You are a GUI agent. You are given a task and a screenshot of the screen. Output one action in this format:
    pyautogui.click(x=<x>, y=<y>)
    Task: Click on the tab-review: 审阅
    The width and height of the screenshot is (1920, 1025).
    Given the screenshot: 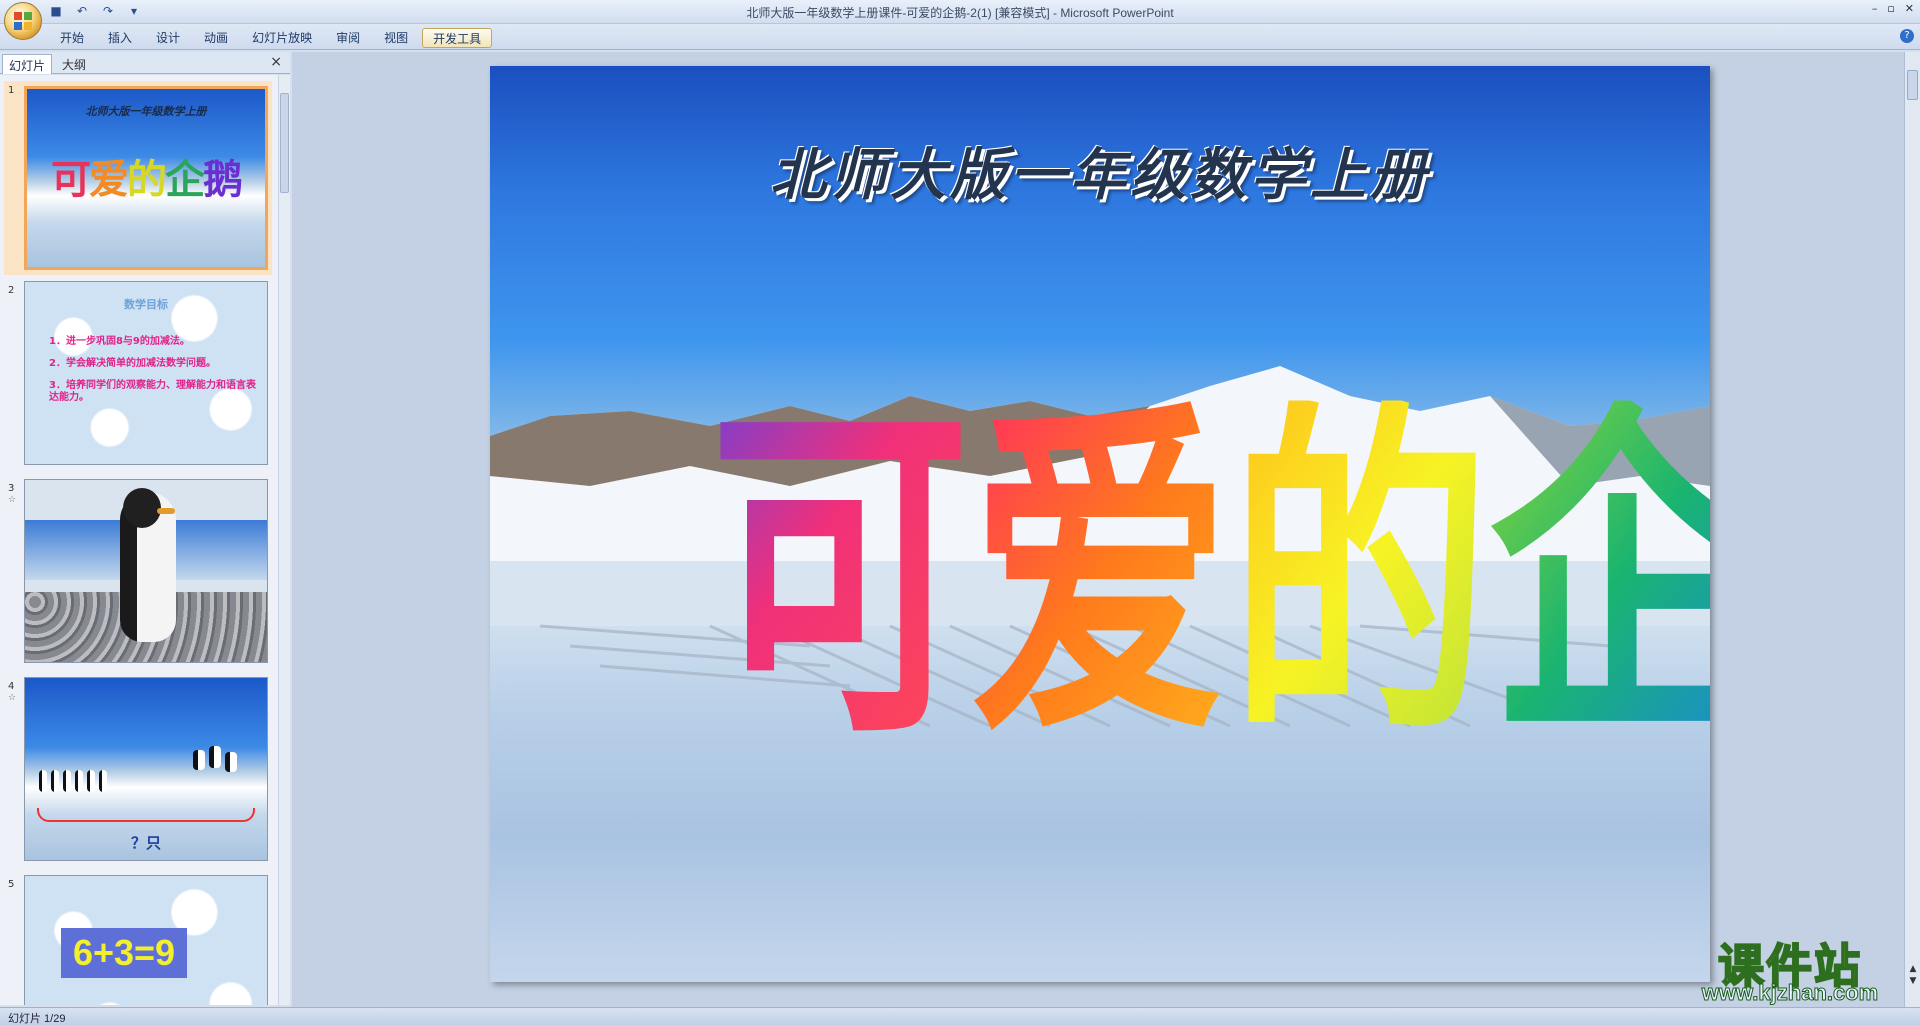 What is the action you would take?
    pyautogui.click(x=348, y=38)
    